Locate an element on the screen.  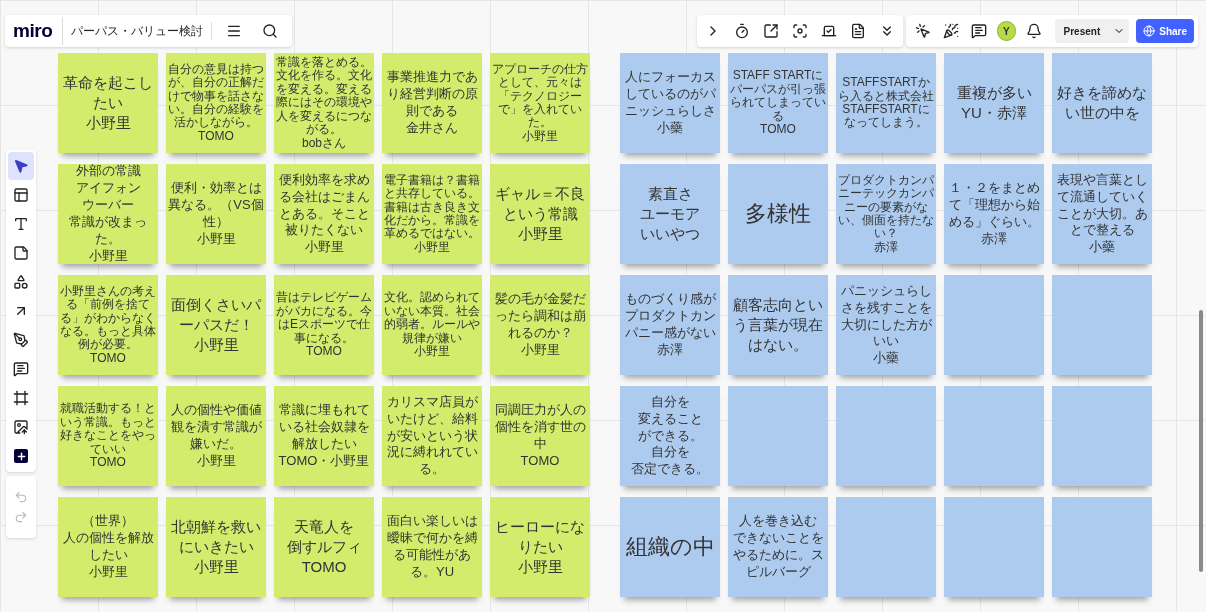
sticky-note: 顧客志向という言葉が現在はない。 is located at coordinates (778, 325).